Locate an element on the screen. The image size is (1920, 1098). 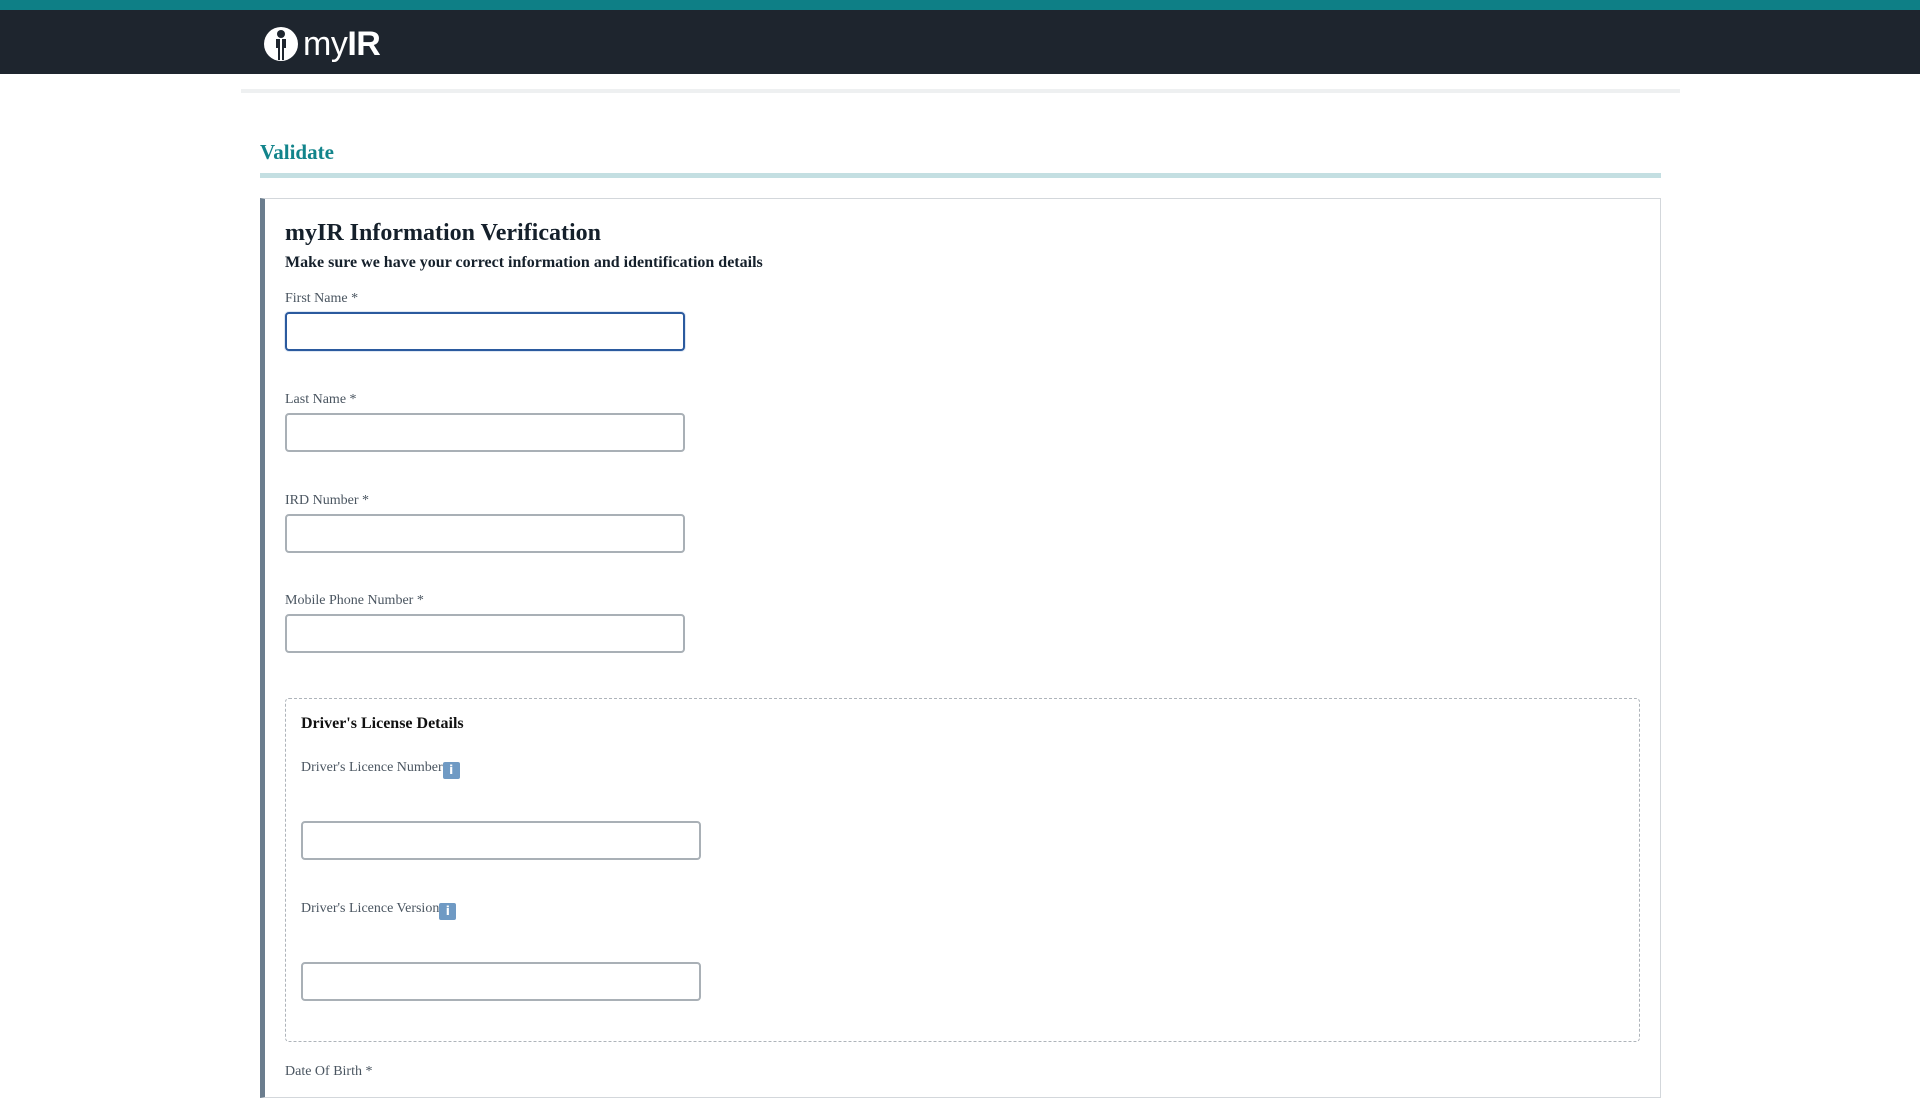
date-of-birth-label: Date Of Birth * is located at coordinates (329, 1071).